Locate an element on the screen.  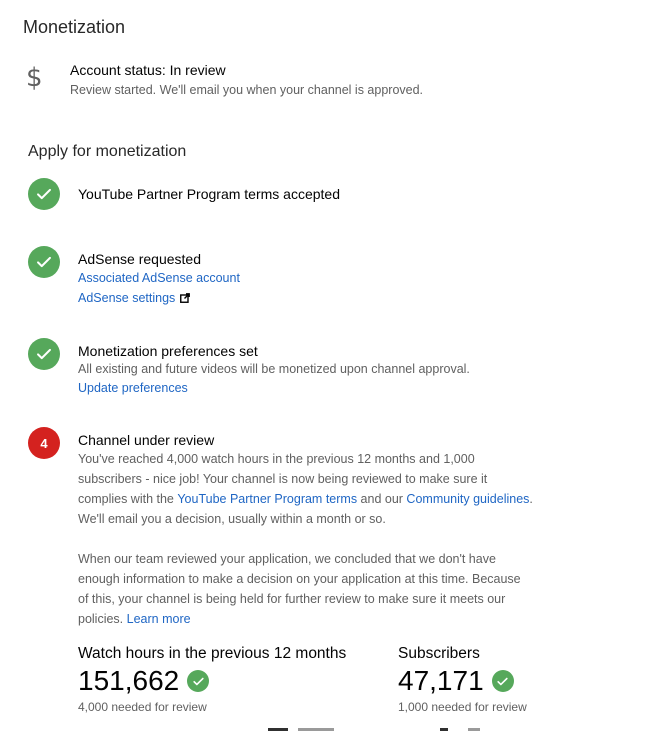
stat-value: 151,662 is located at coordinates (129, 680).